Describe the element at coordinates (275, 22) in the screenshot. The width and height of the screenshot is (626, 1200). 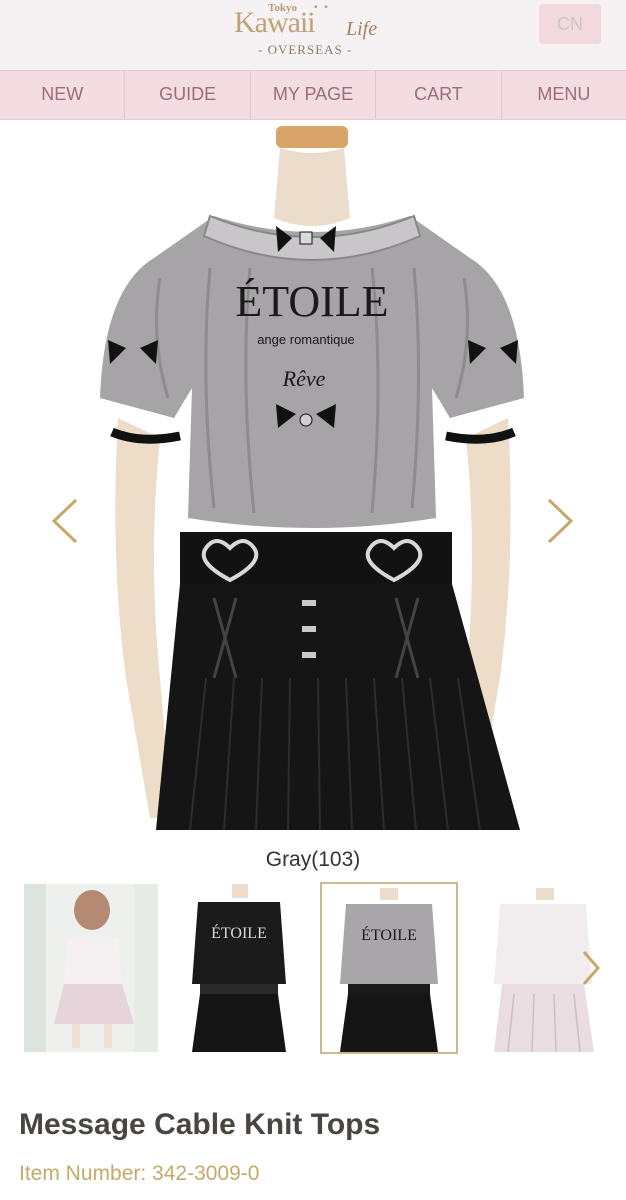
I see `logo-kawaii: Kawaii` at that location.